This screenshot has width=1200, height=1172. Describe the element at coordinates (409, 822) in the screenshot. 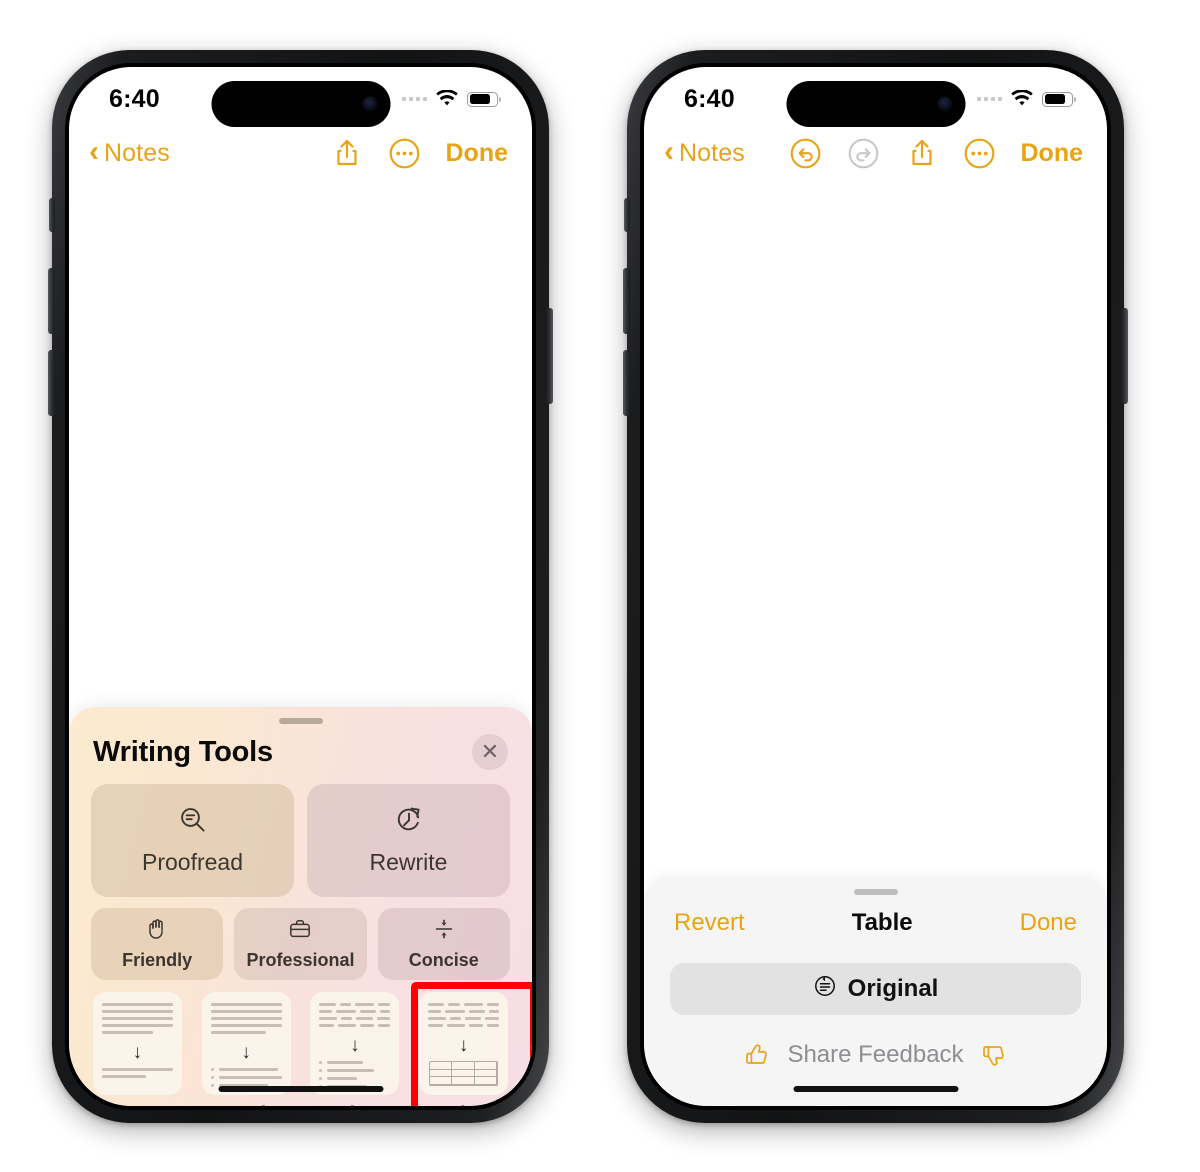

I see `rewrite-clock-arrow-icon` at that location.